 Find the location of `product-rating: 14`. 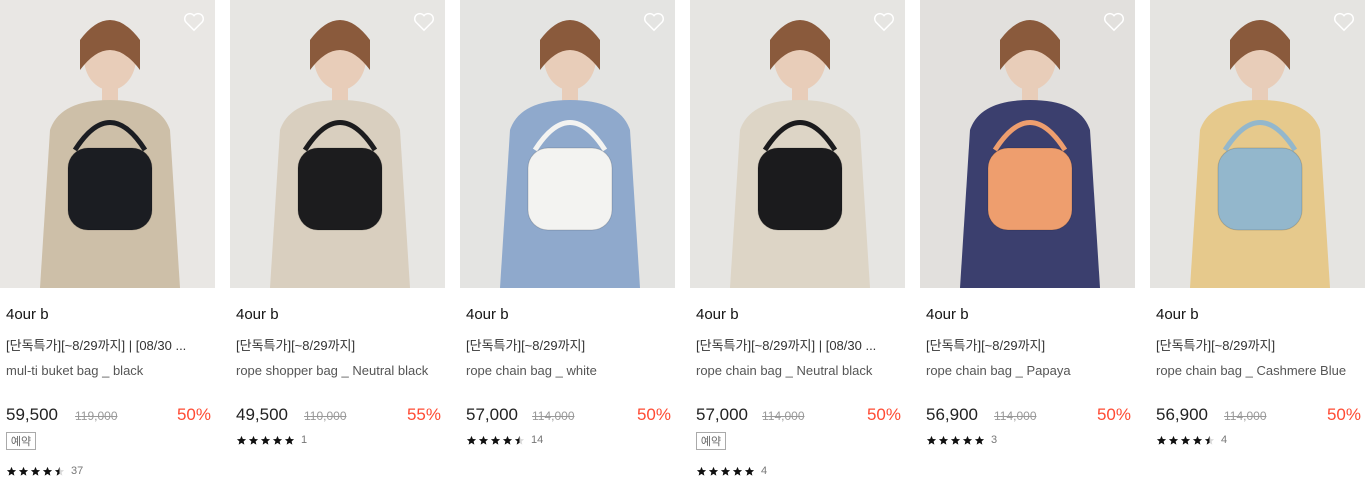

product-rating: 14 is located at coordinates (504, 440).